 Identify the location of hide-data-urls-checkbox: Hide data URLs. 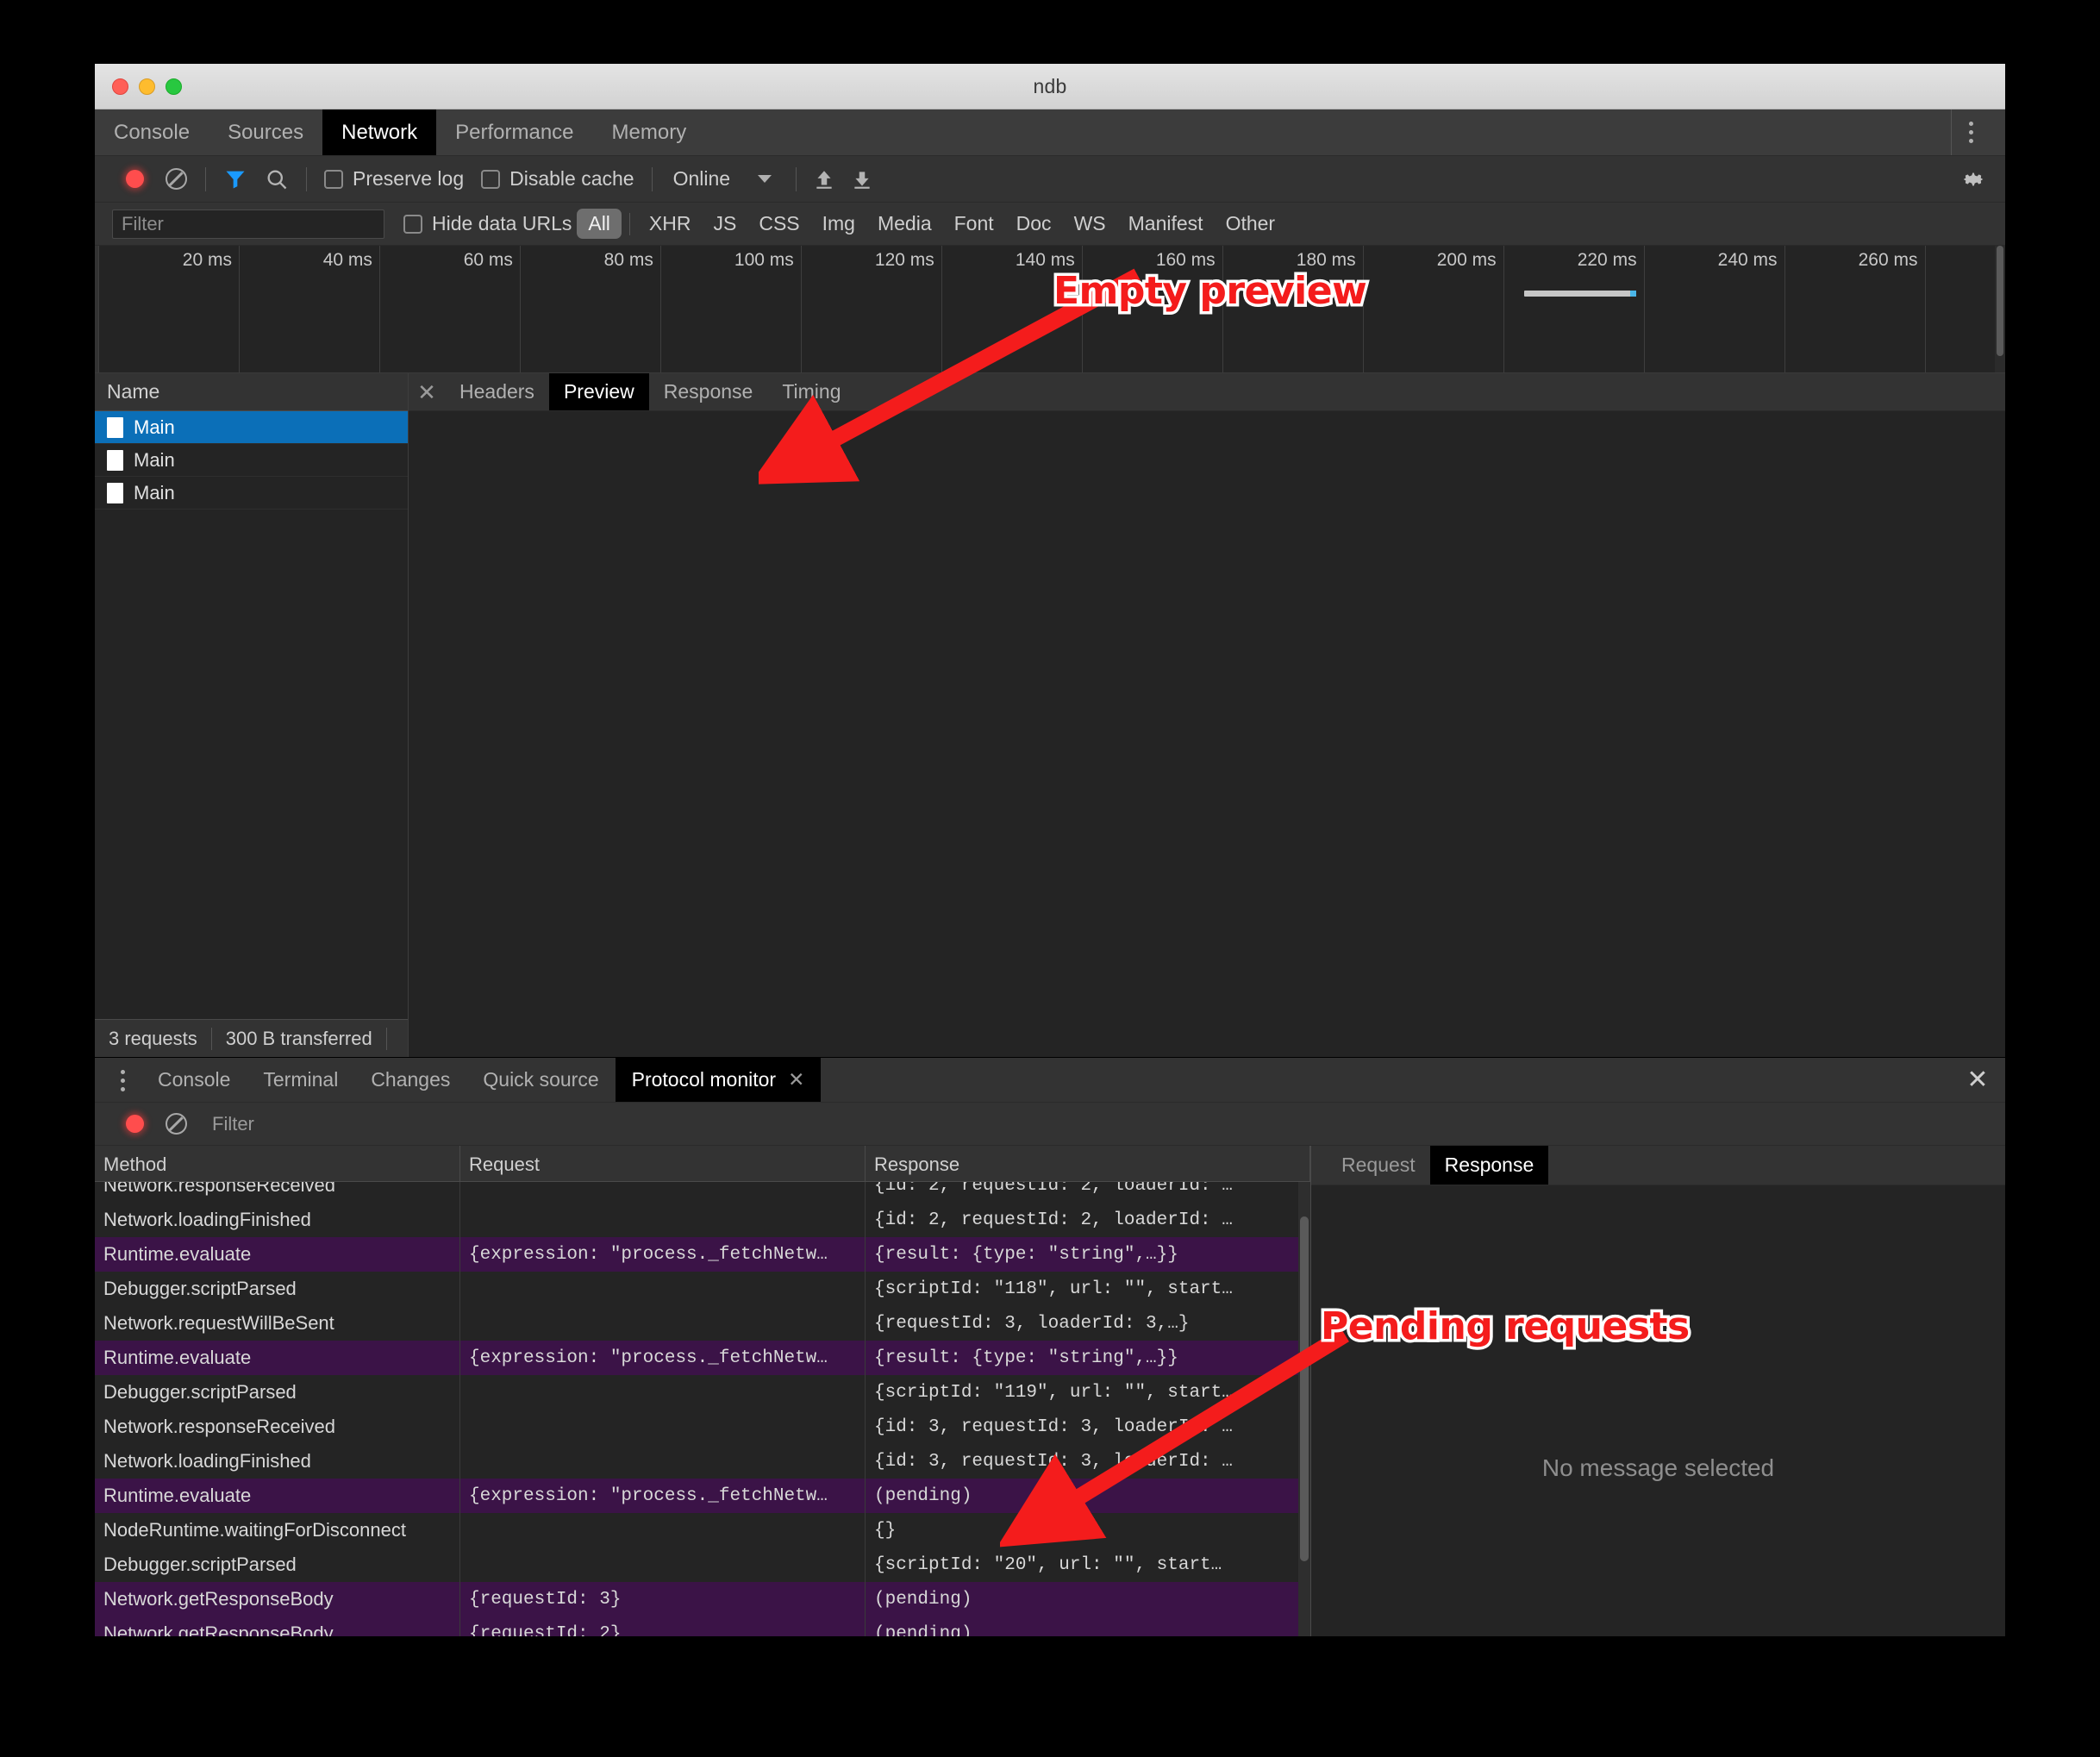
(487, 224).